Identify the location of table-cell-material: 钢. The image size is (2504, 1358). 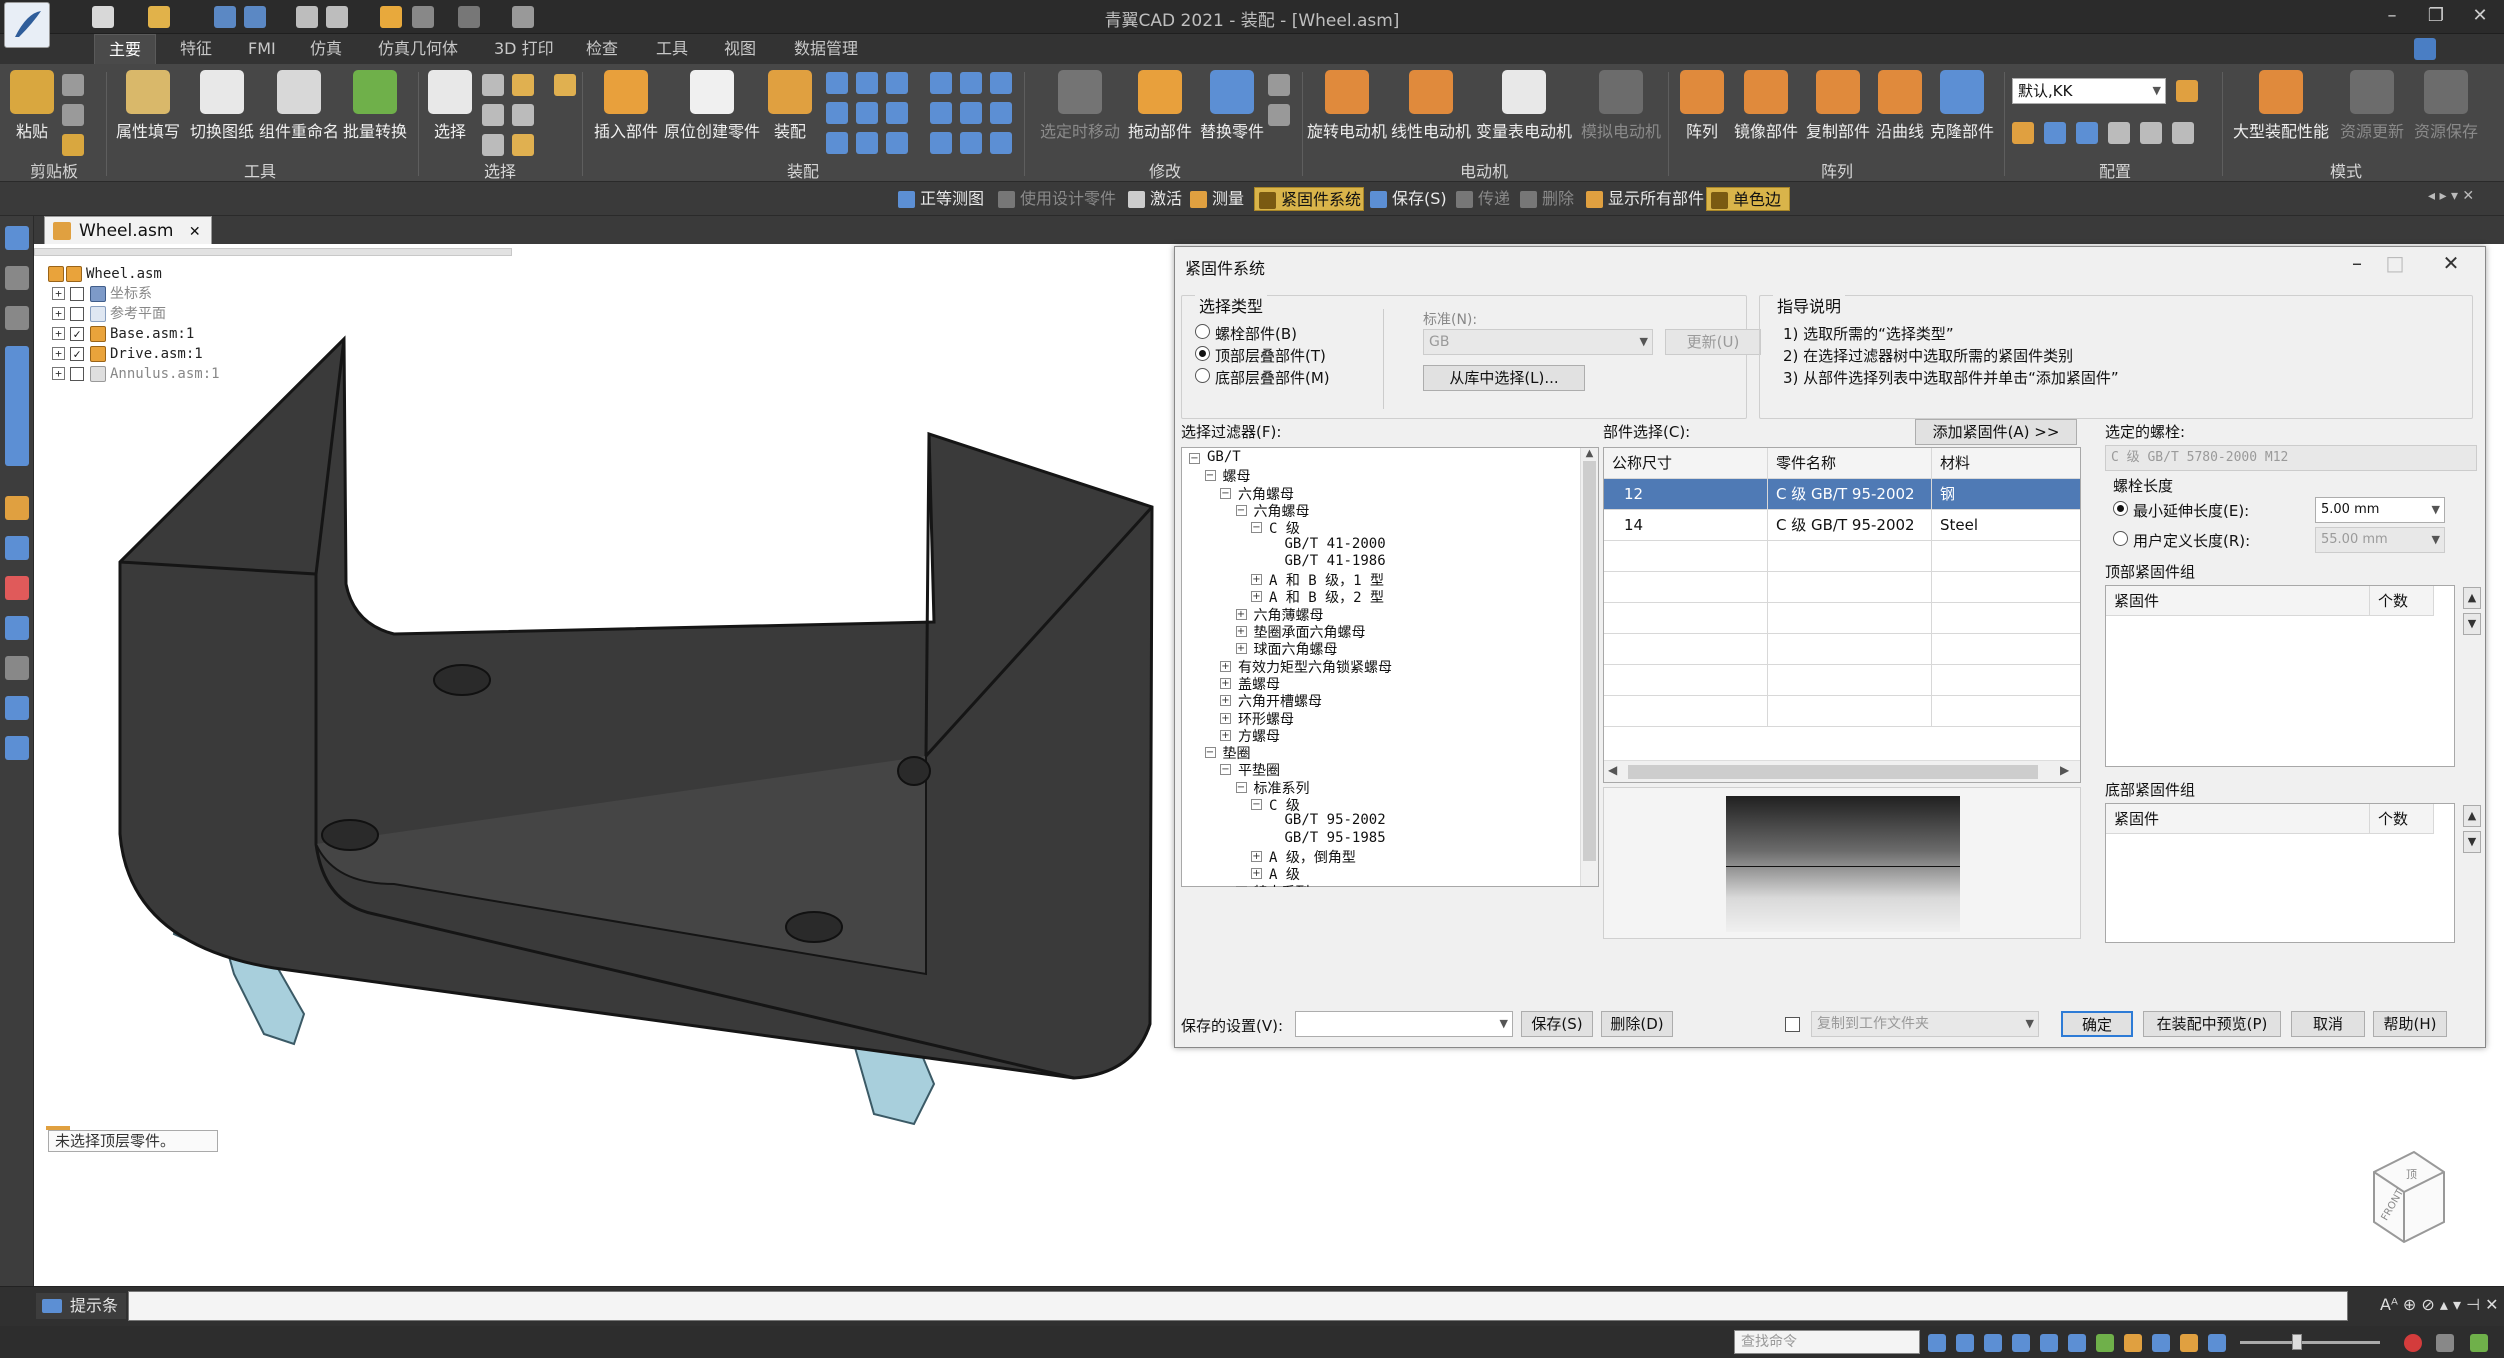
(2006, 494).